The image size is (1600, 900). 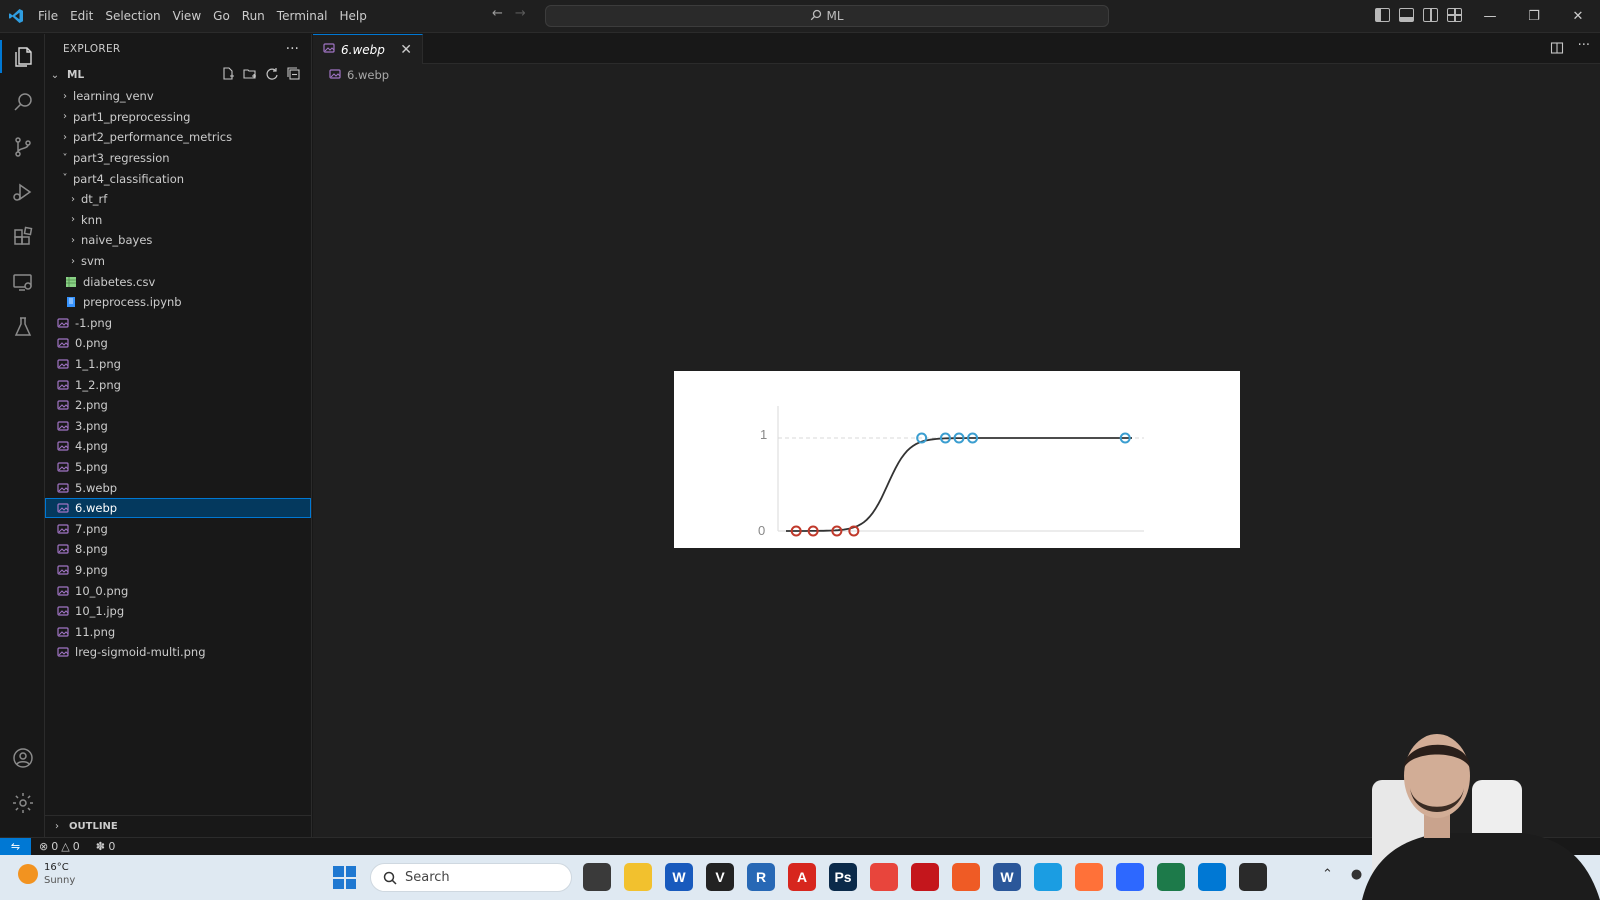 I want to click on tree-item-label: 5.png, so click(x=91, y=466).